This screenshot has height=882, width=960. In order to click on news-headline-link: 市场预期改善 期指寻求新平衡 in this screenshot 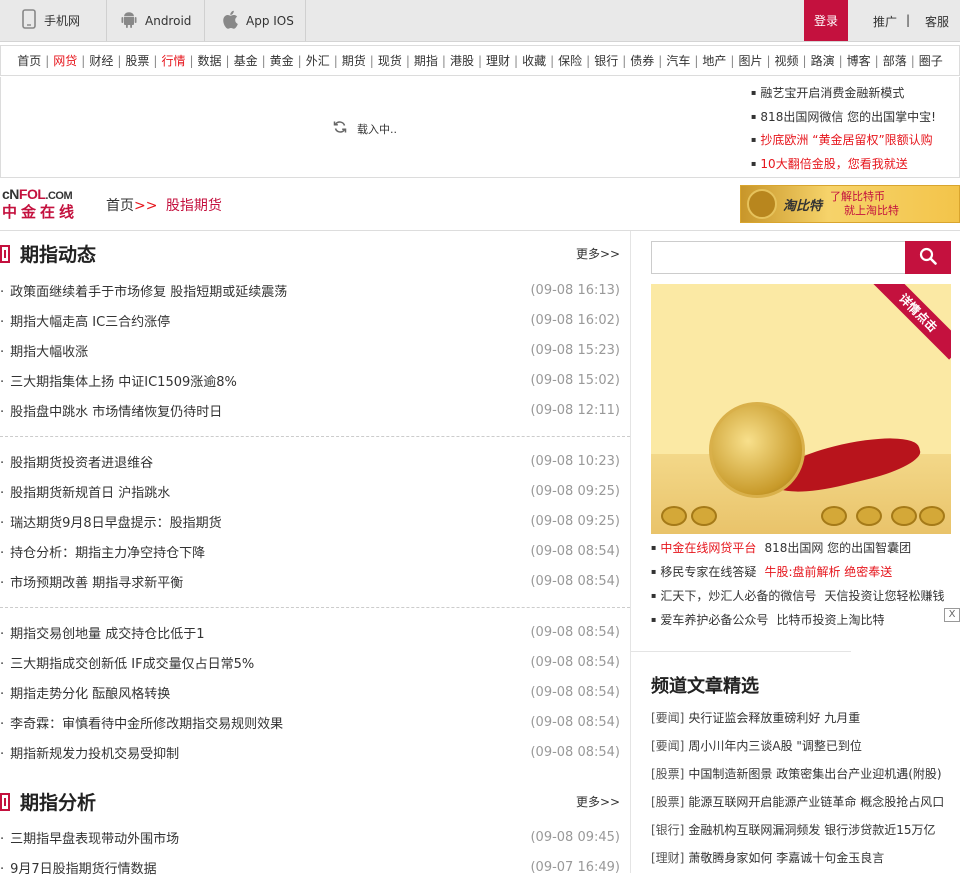, I will do `click(91, 581)`.